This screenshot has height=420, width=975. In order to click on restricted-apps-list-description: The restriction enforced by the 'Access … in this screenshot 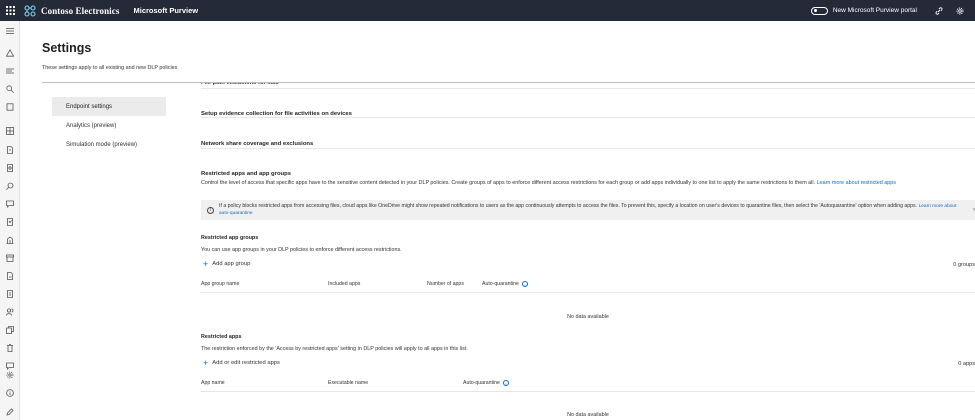, I will do `click(334, 349)`.